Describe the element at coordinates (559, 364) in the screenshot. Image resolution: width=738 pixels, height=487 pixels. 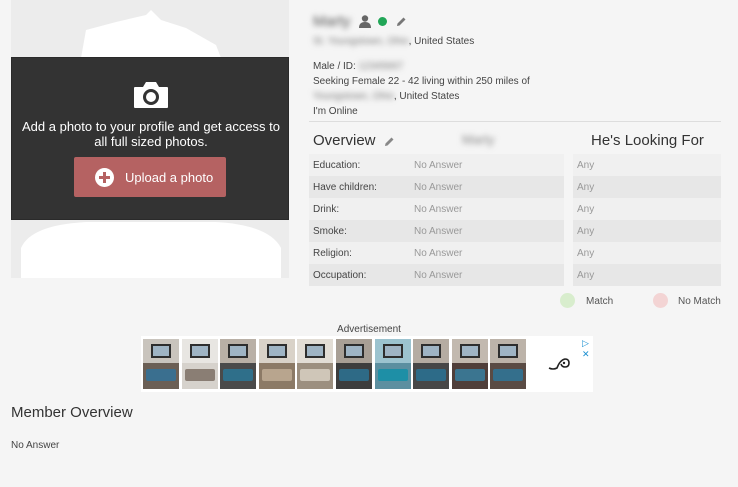
I see `ad-logo-icon` at that location.